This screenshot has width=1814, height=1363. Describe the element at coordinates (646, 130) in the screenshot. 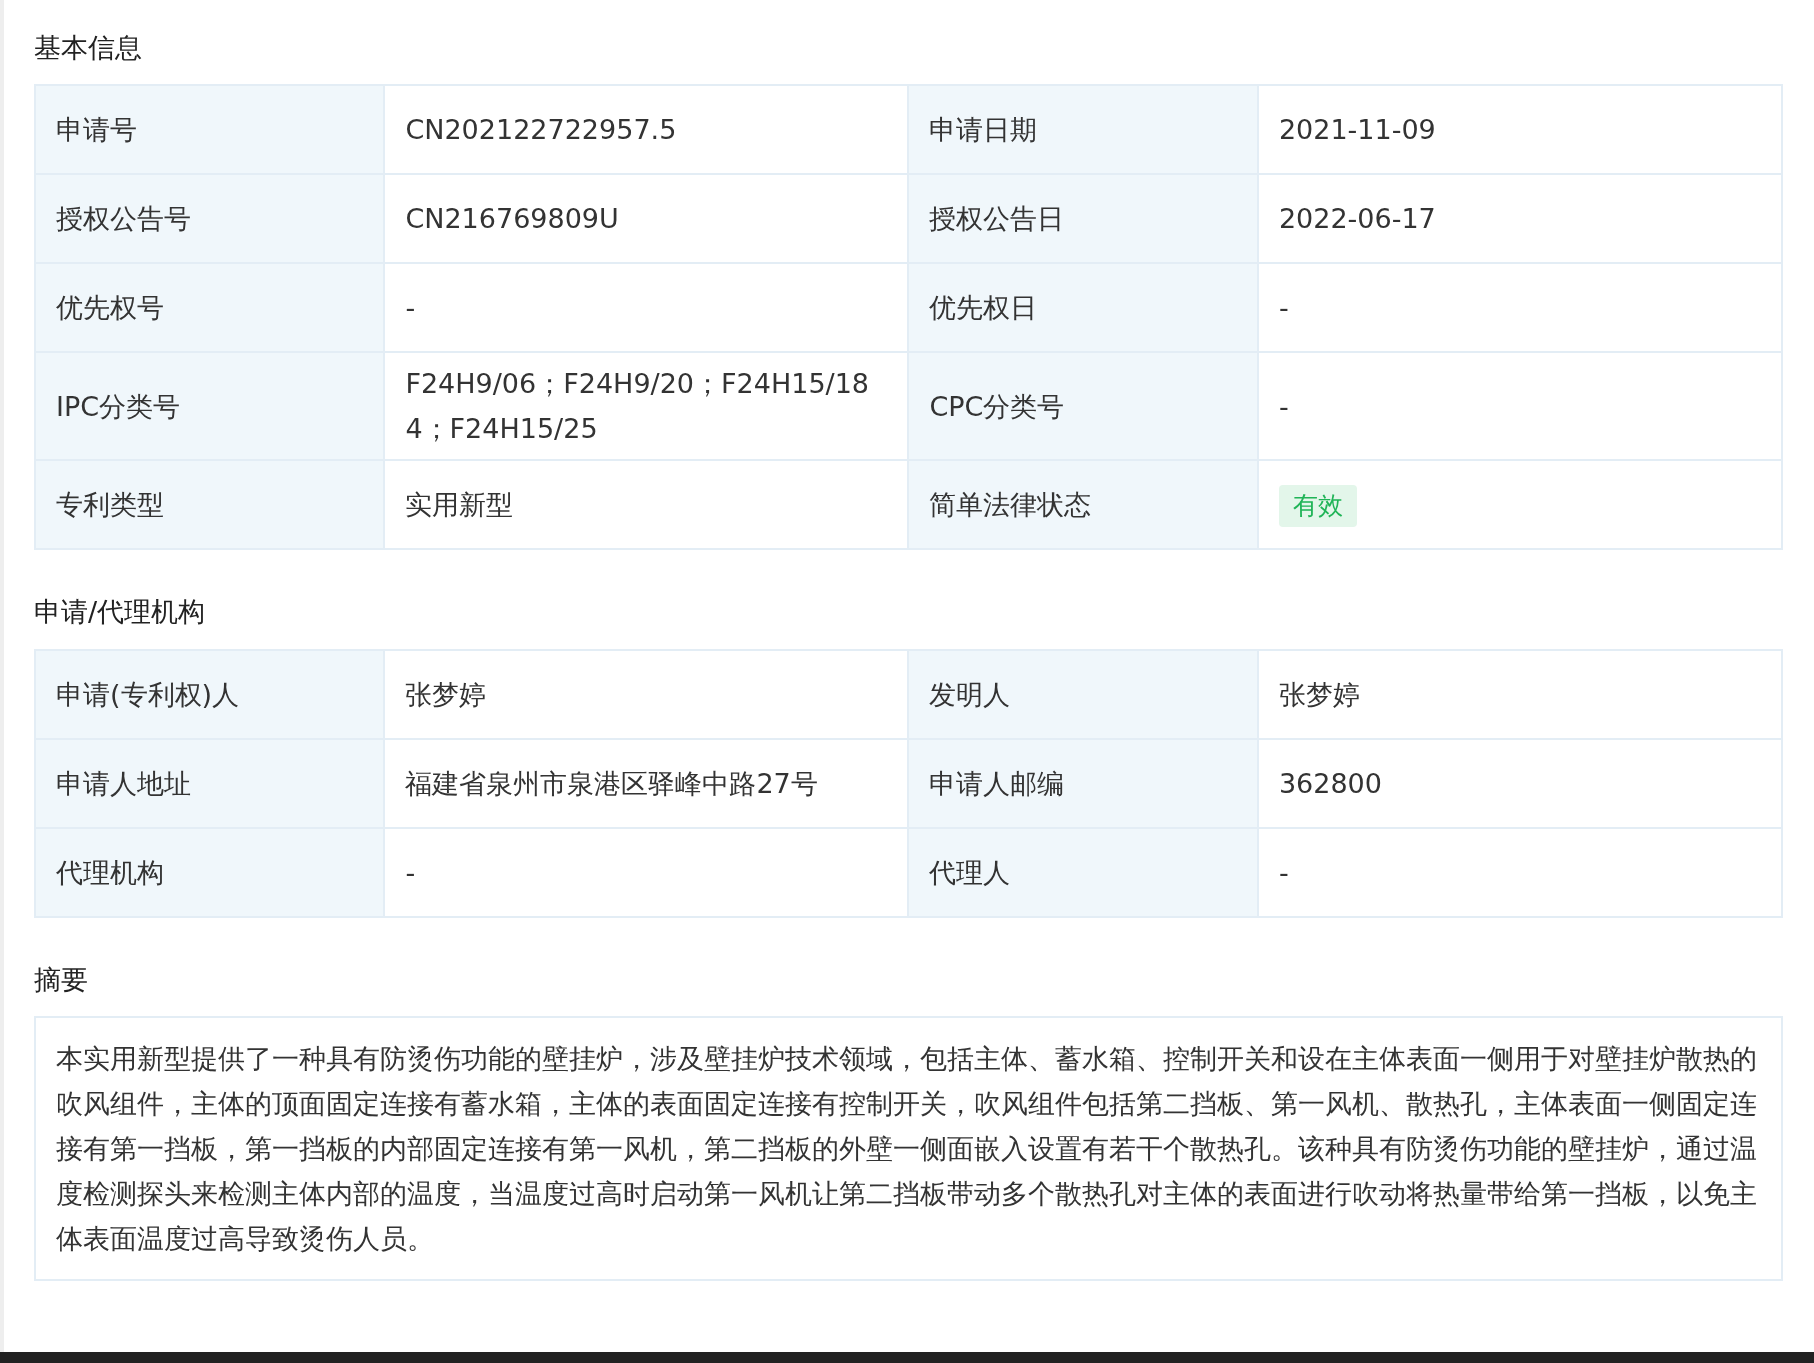

I see `field-value: CN202122722957.5` at that location.